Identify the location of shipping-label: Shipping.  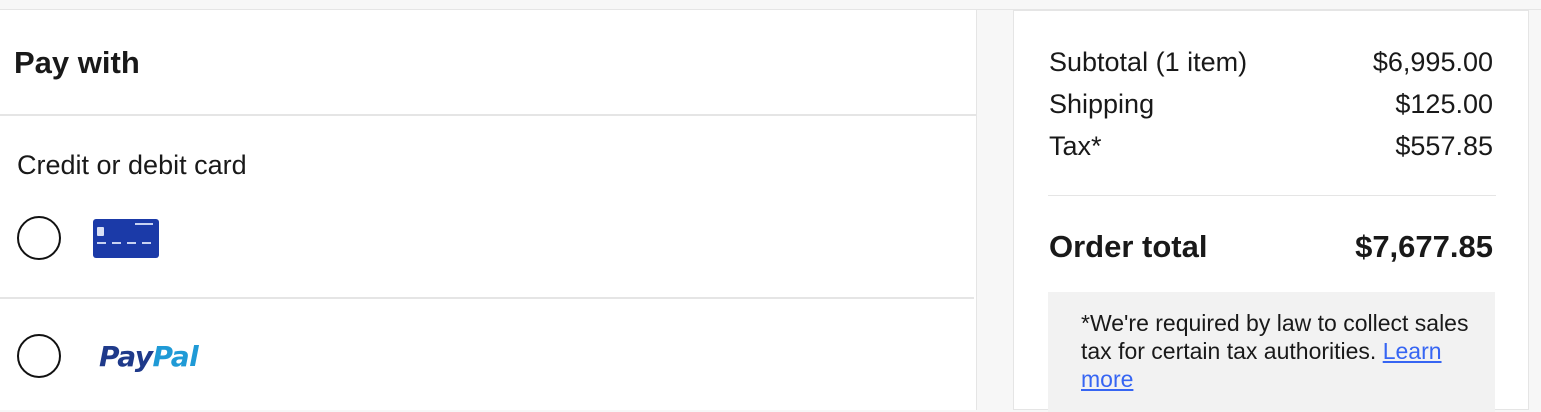
(1102, 104).